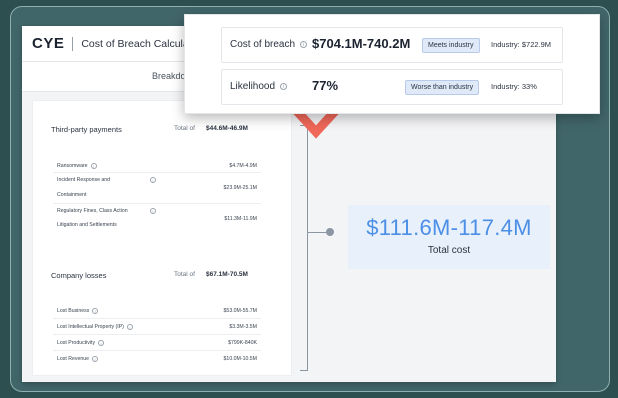 This screenshot has height=398, width=618. Describe the element at coordinates (73, 359) in the screenshot. I see `row-label: Lost Revenue` at that location.